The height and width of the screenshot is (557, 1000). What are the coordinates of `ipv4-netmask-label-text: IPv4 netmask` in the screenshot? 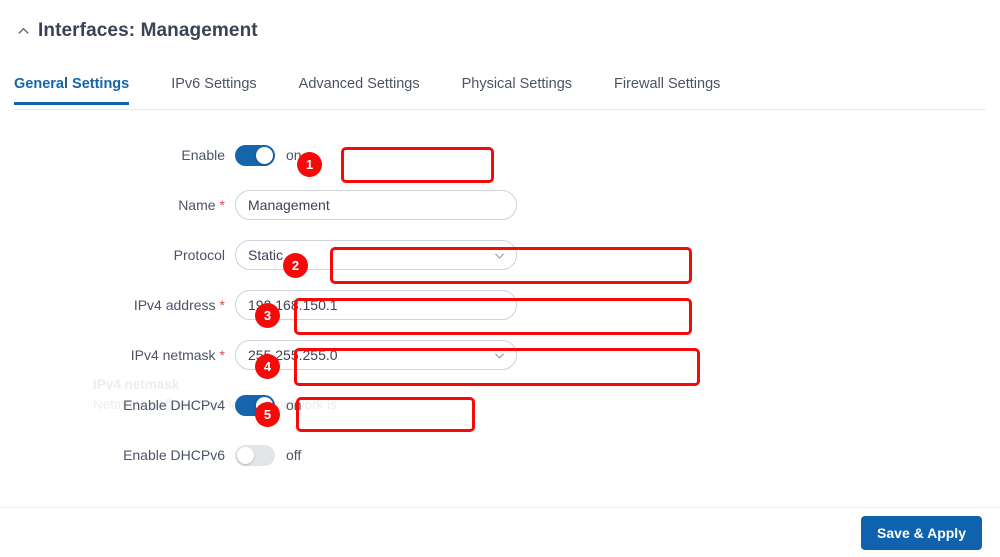 It's located at (173, 355).